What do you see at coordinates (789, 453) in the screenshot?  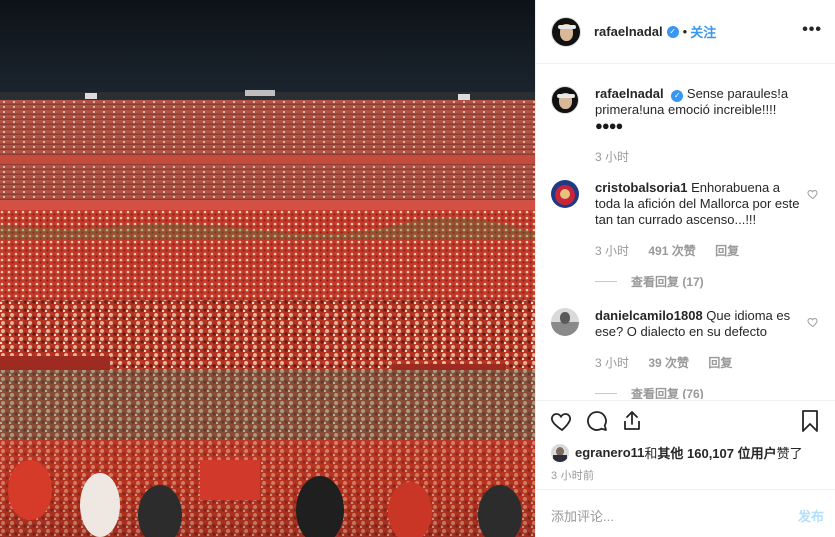 I see `likes-suffix: 赞了` at bounding box center [789, 453].